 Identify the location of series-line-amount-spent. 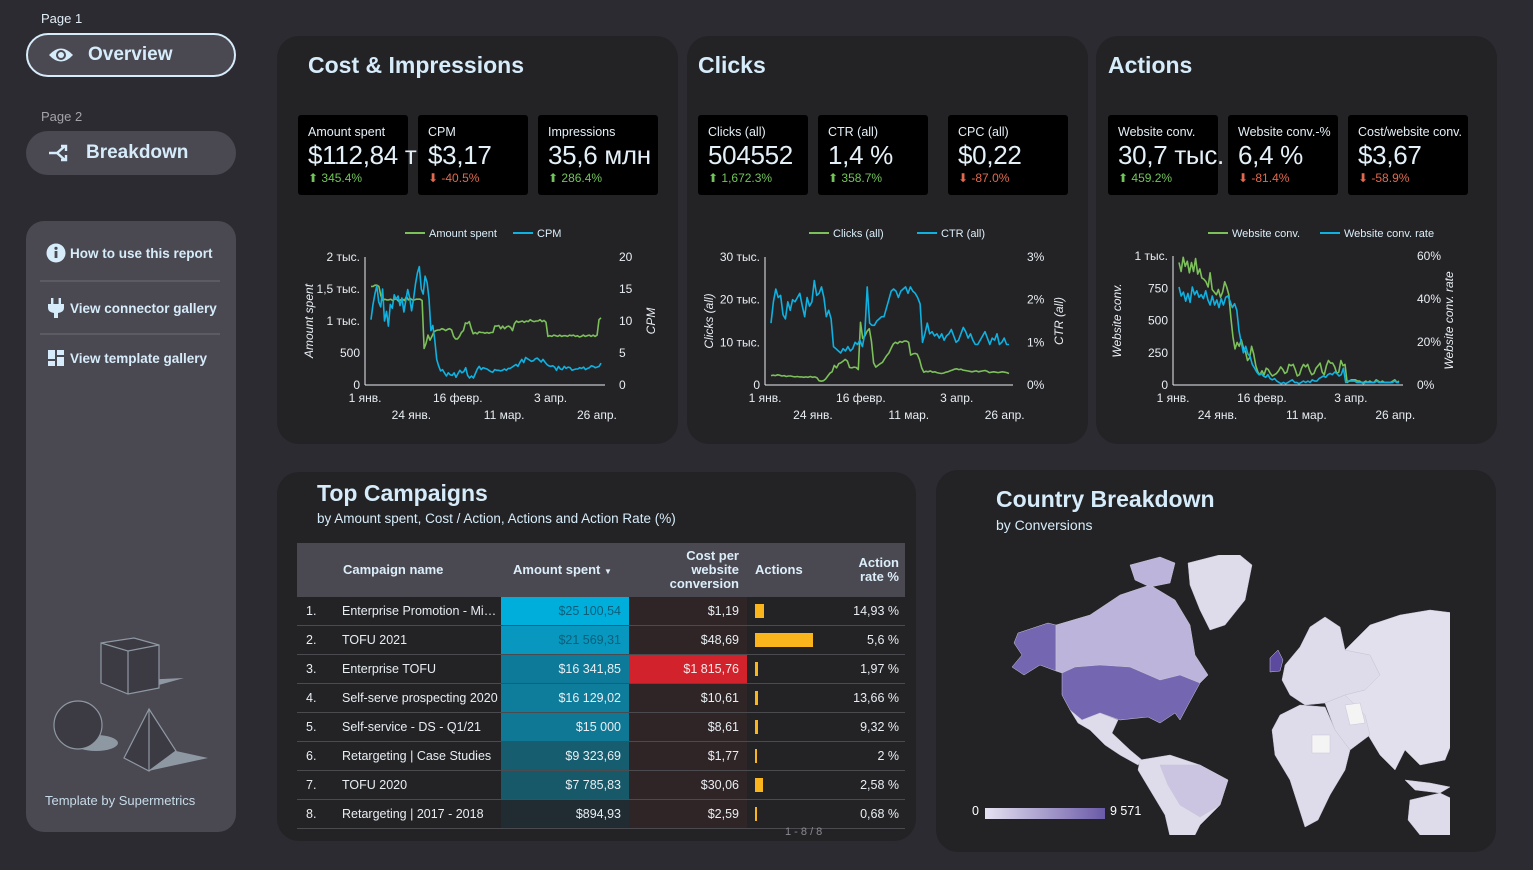
(486, 317).